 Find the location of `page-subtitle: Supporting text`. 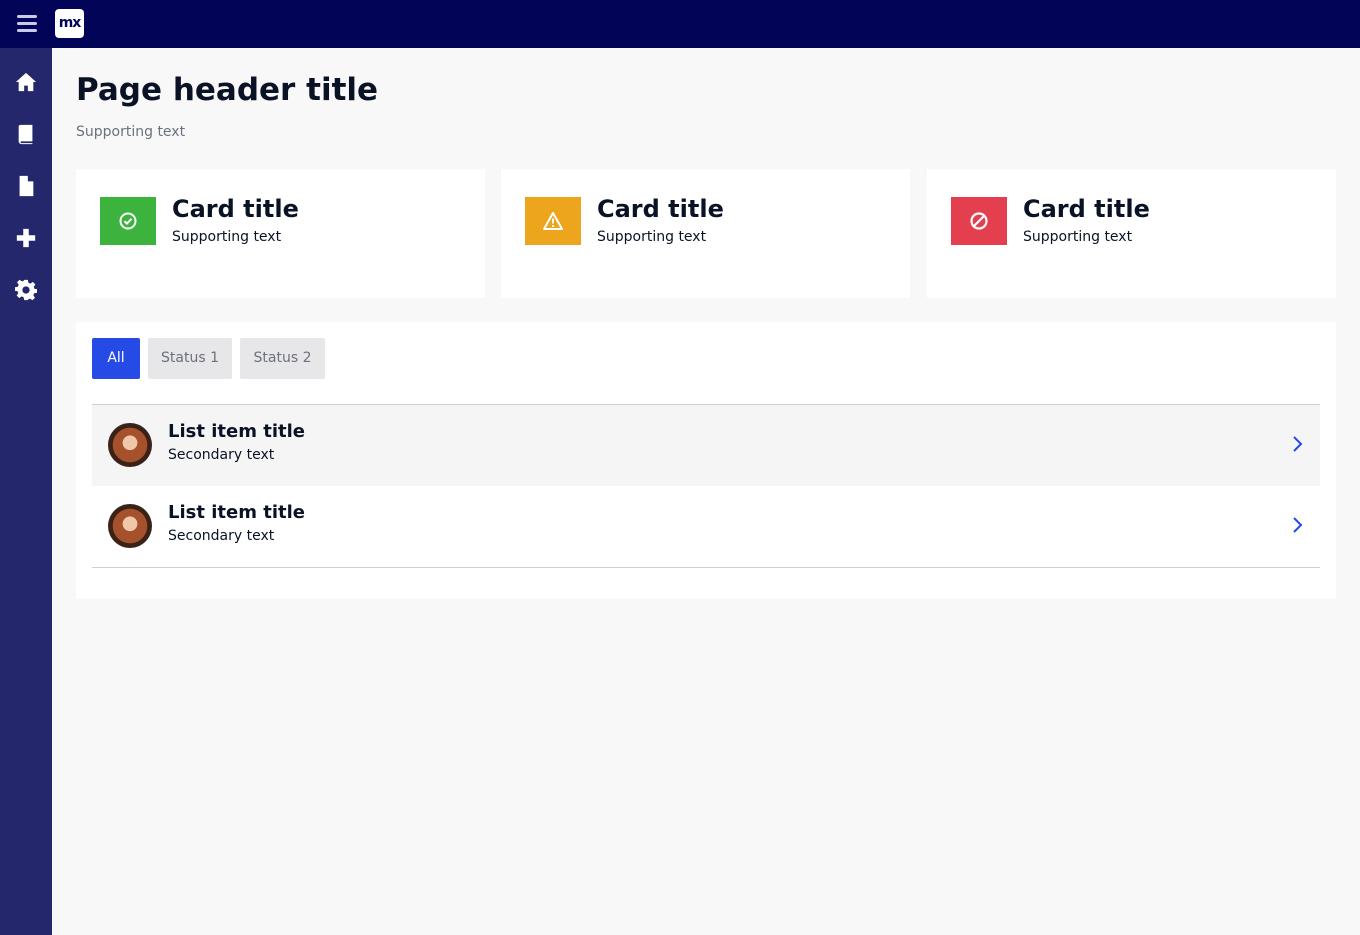

page-subtitle: Supporting text is located at coordinates (131, 132).